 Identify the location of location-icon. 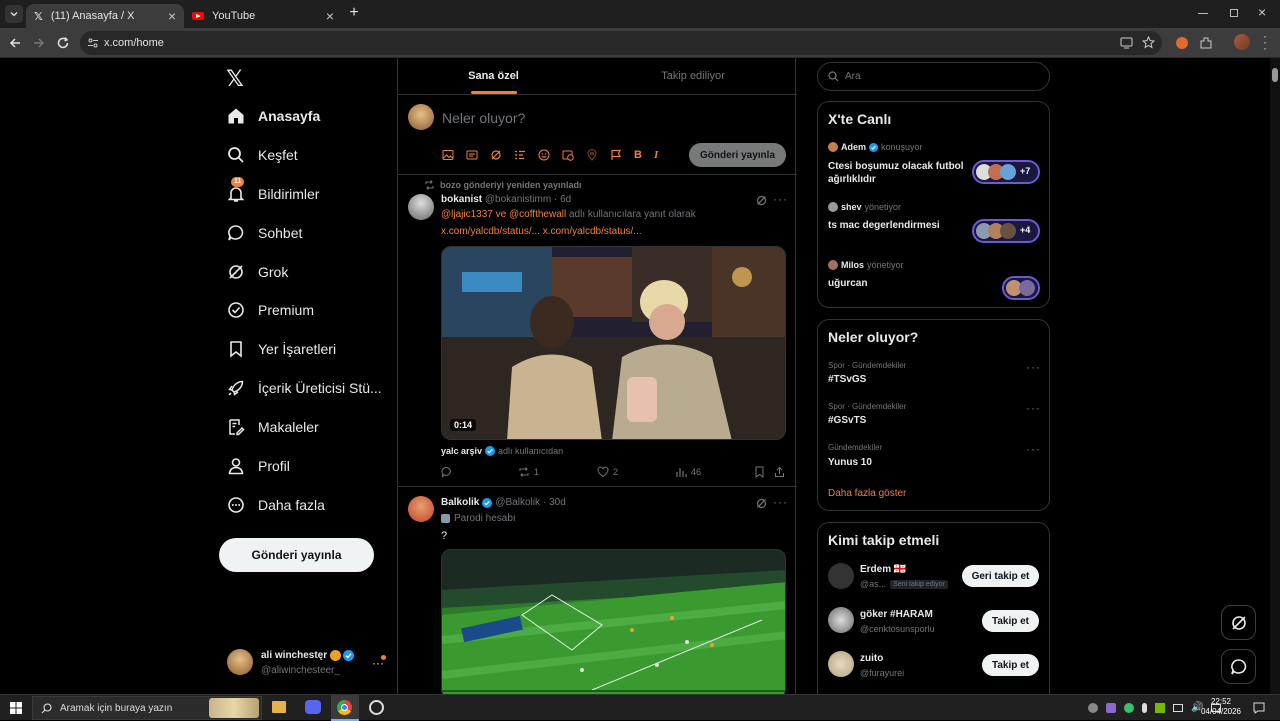
(592, 155).